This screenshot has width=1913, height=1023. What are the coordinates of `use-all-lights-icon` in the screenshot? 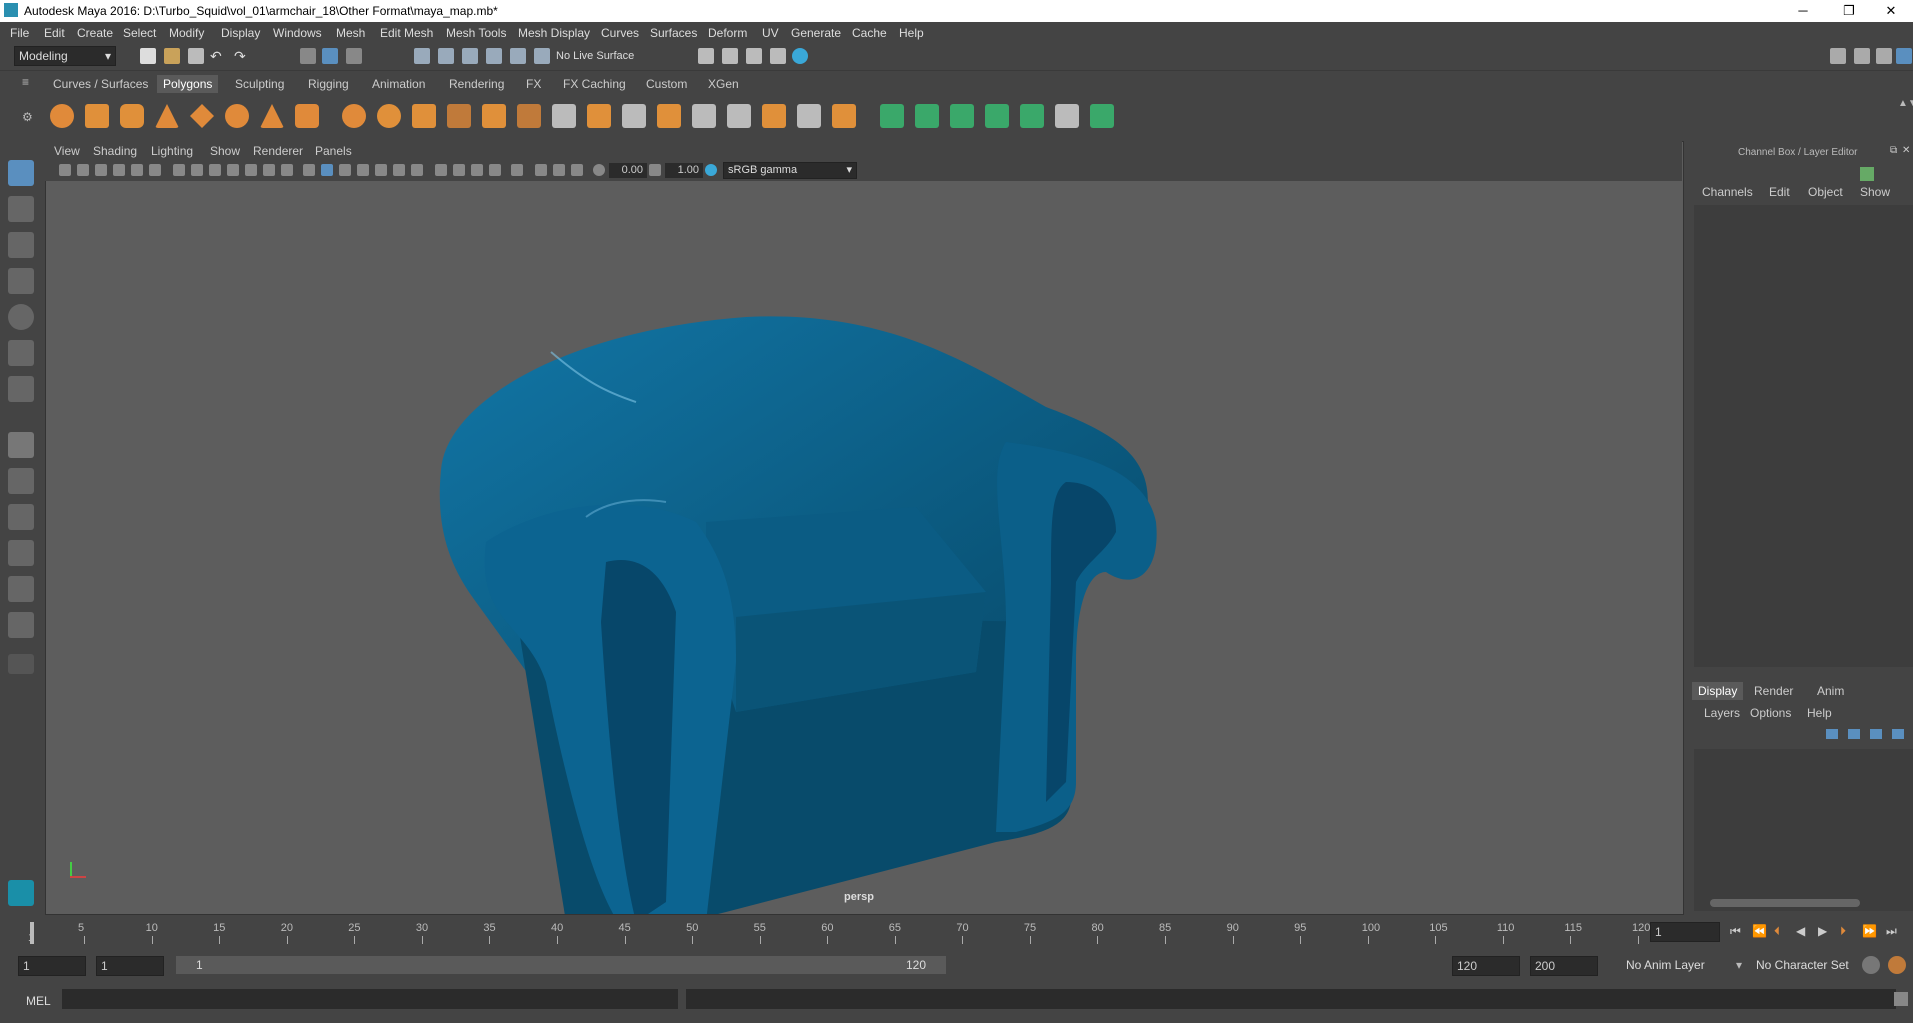 It's located at (381, 170).